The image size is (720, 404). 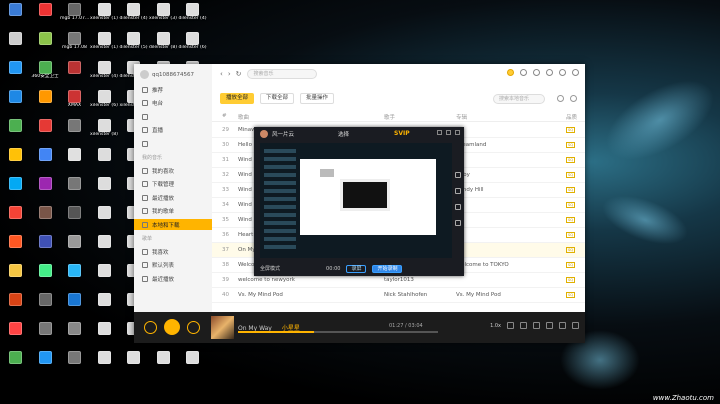 I want to click on text-icon, so click(x=458, y=175).